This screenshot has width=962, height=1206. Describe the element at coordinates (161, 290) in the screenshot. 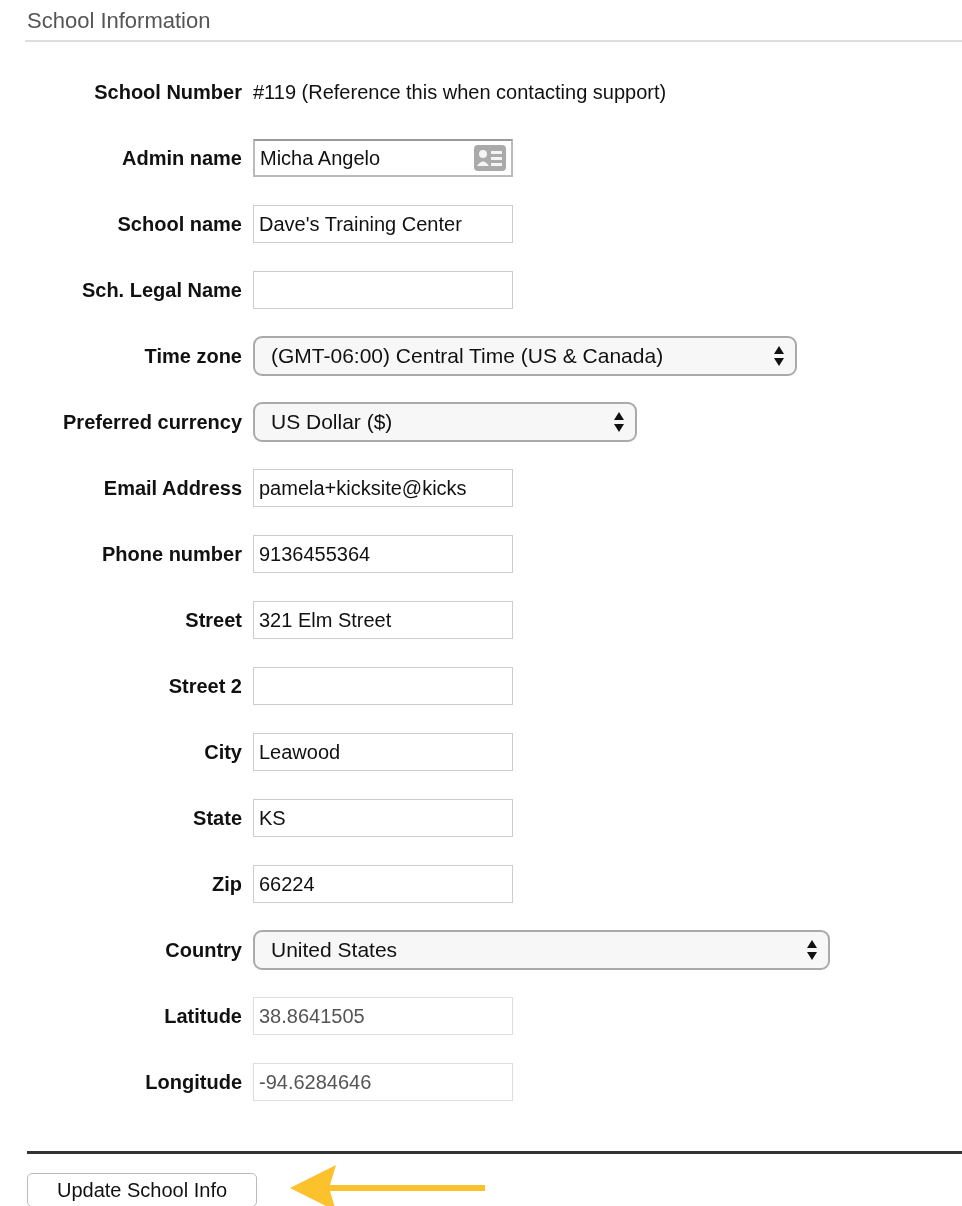

I see `field-label: Sch. Legal Name` at that location.